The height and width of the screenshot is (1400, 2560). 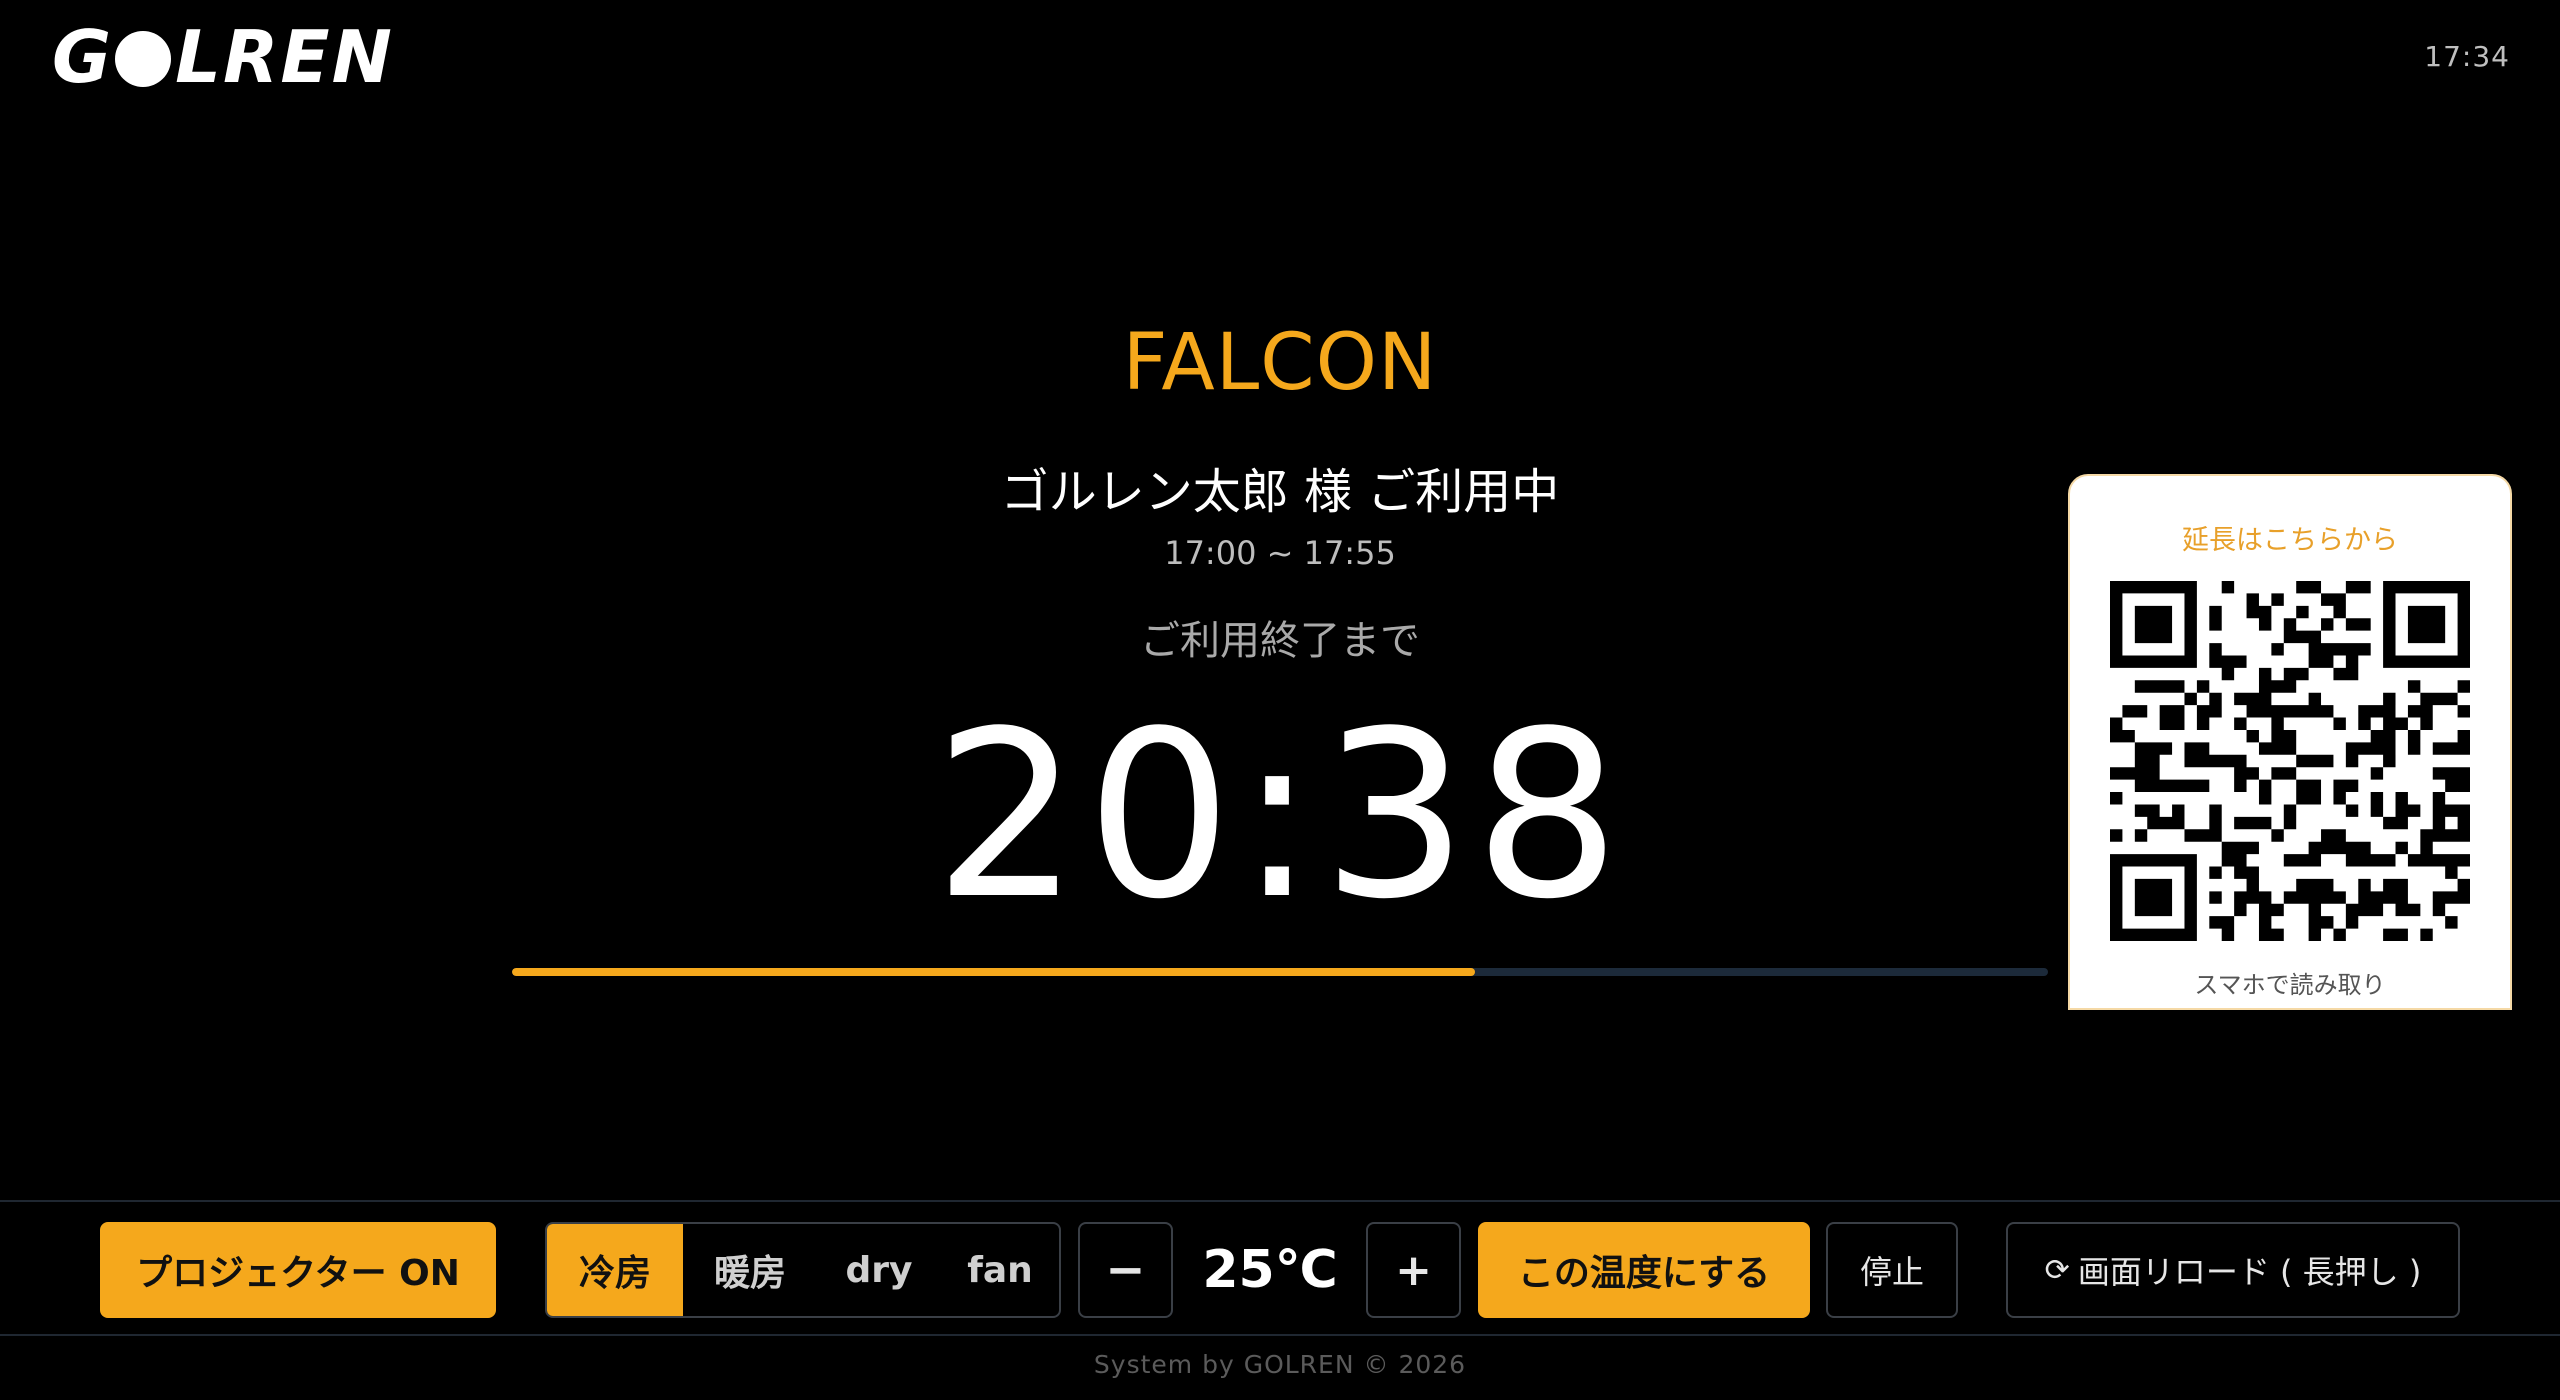 I want to click on time-progress-bar, so click(x=1280, y=972).